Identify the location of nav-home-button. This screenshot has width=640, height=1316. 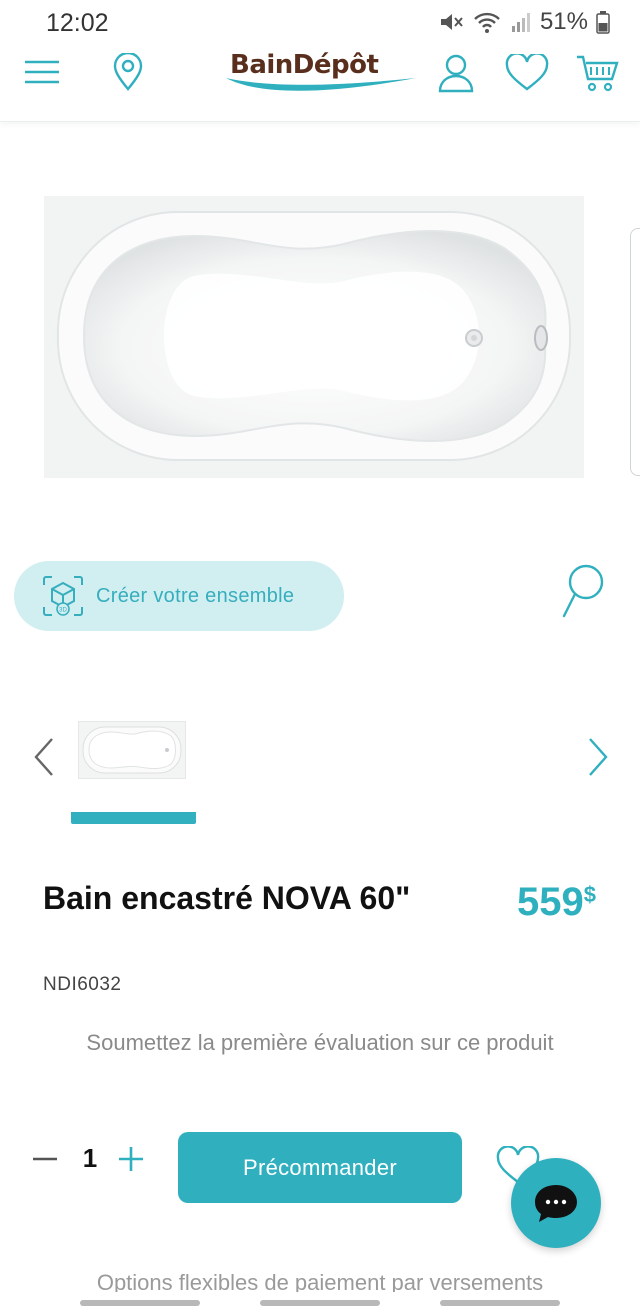
(320, 1303).